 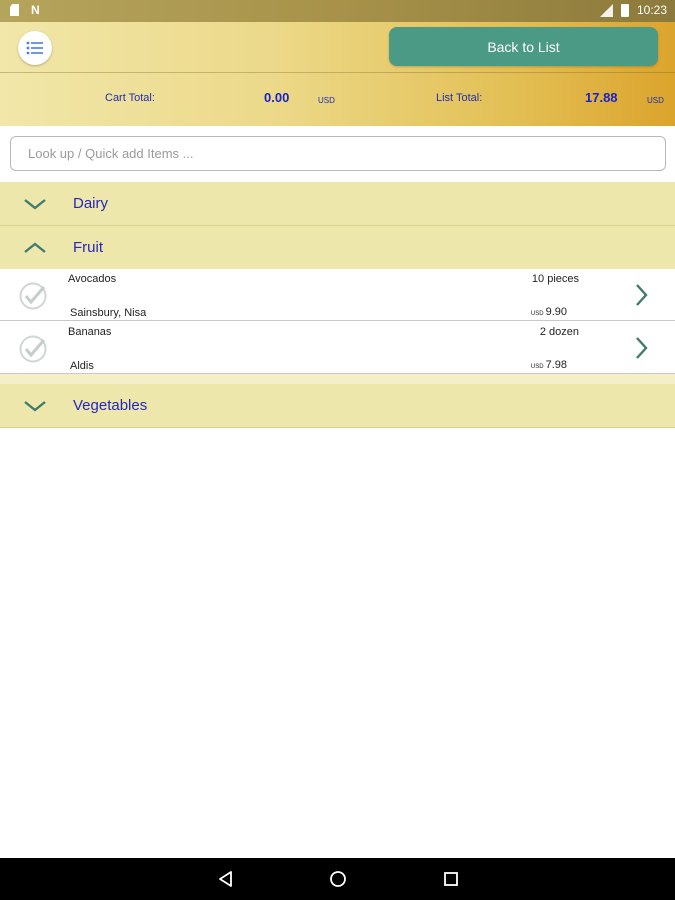 What do you see at coordinates (91, 203) in the screenshot?
I see `category-label: Dairy` at bounding box center [91, 203].